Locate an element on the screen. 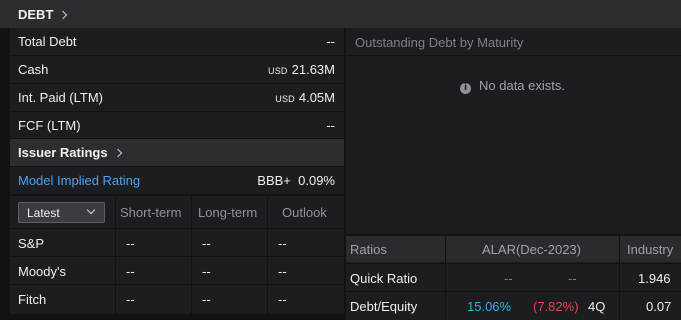  col-header-outlook: Outlook is located at coordinates (306, 212).